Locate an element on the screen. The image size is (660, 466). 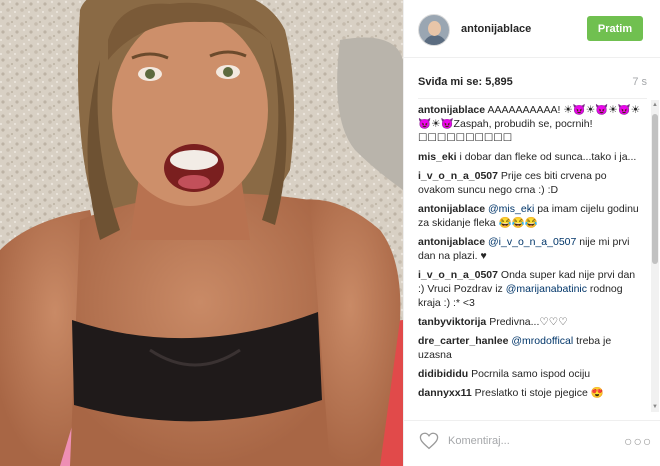
divider is located at coordinates (532, 98).